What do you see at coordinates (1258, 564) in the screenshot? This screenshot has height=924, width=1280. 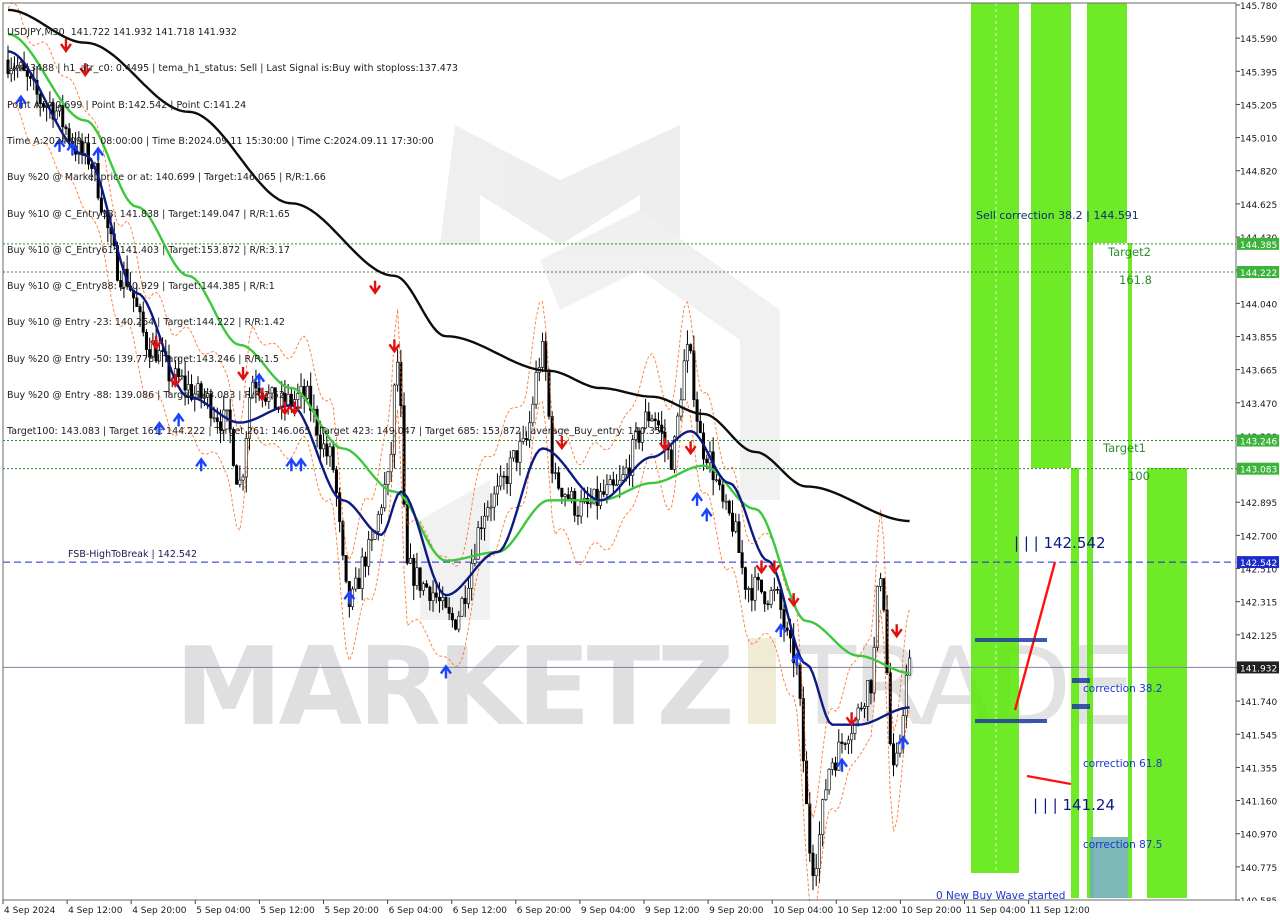 I see `price-badge-label: 142.542` at bounding box center [1258, 564].